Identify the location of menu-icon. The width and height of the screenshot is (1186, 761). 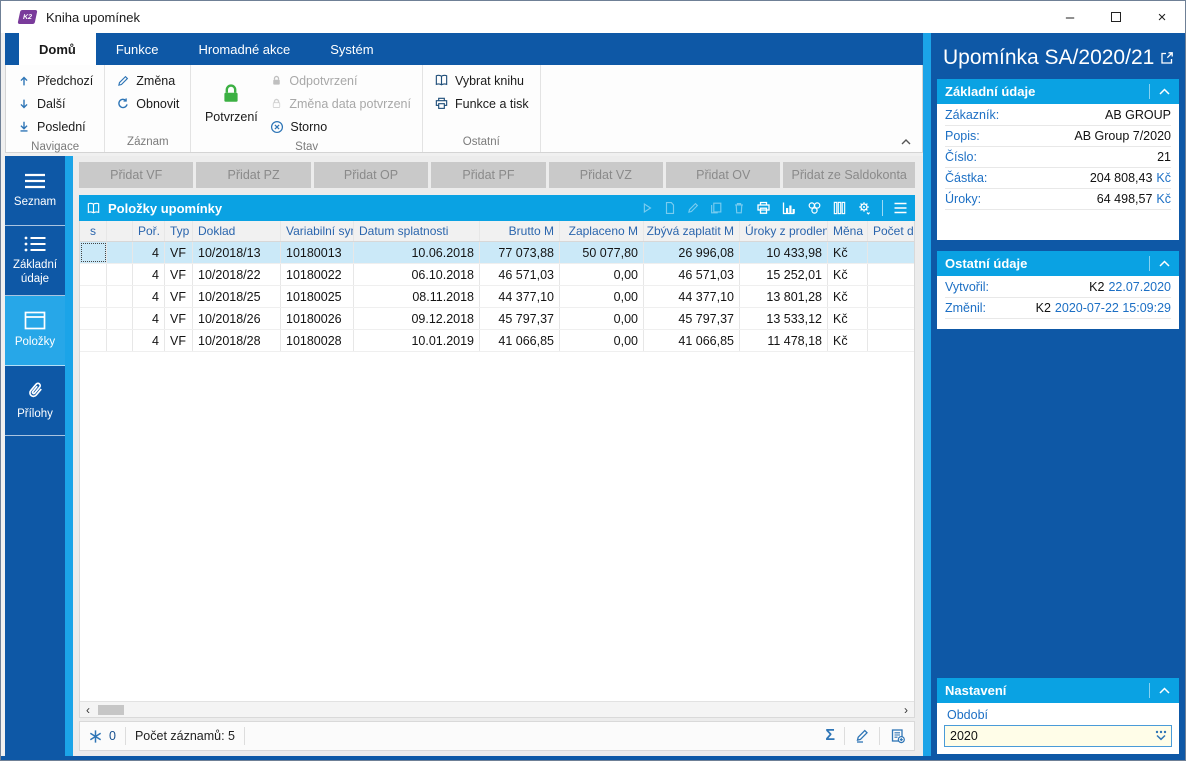
(900, 208).